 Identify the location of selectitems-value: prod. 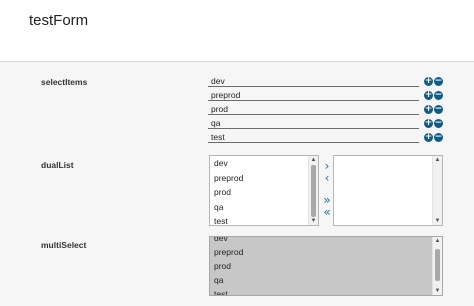
(220, 109).